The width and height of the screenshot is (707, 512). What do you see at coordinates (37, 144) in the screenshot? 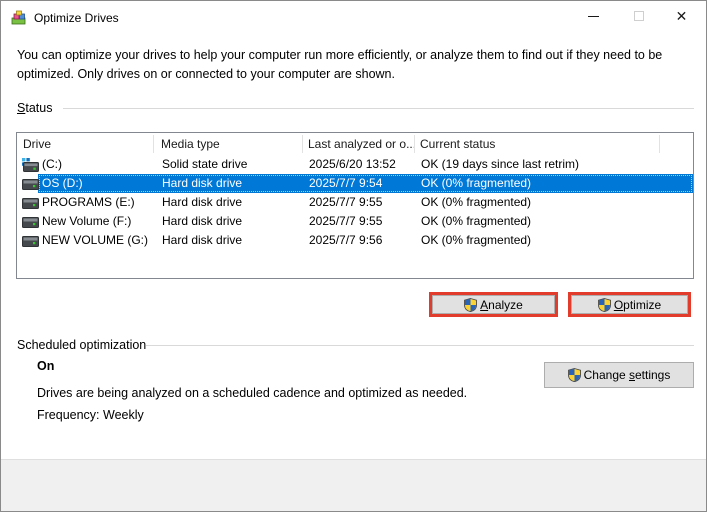
I see `column-header-drive: Drive` at bounding box center [37, 144].